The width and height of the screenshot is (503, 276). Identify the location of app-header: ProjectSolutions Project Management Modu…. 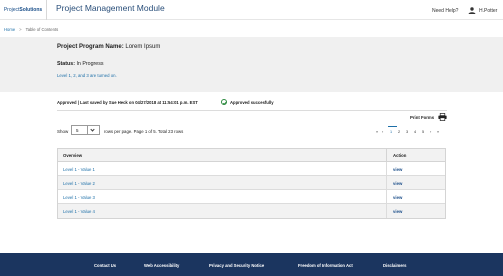
(251, 10).